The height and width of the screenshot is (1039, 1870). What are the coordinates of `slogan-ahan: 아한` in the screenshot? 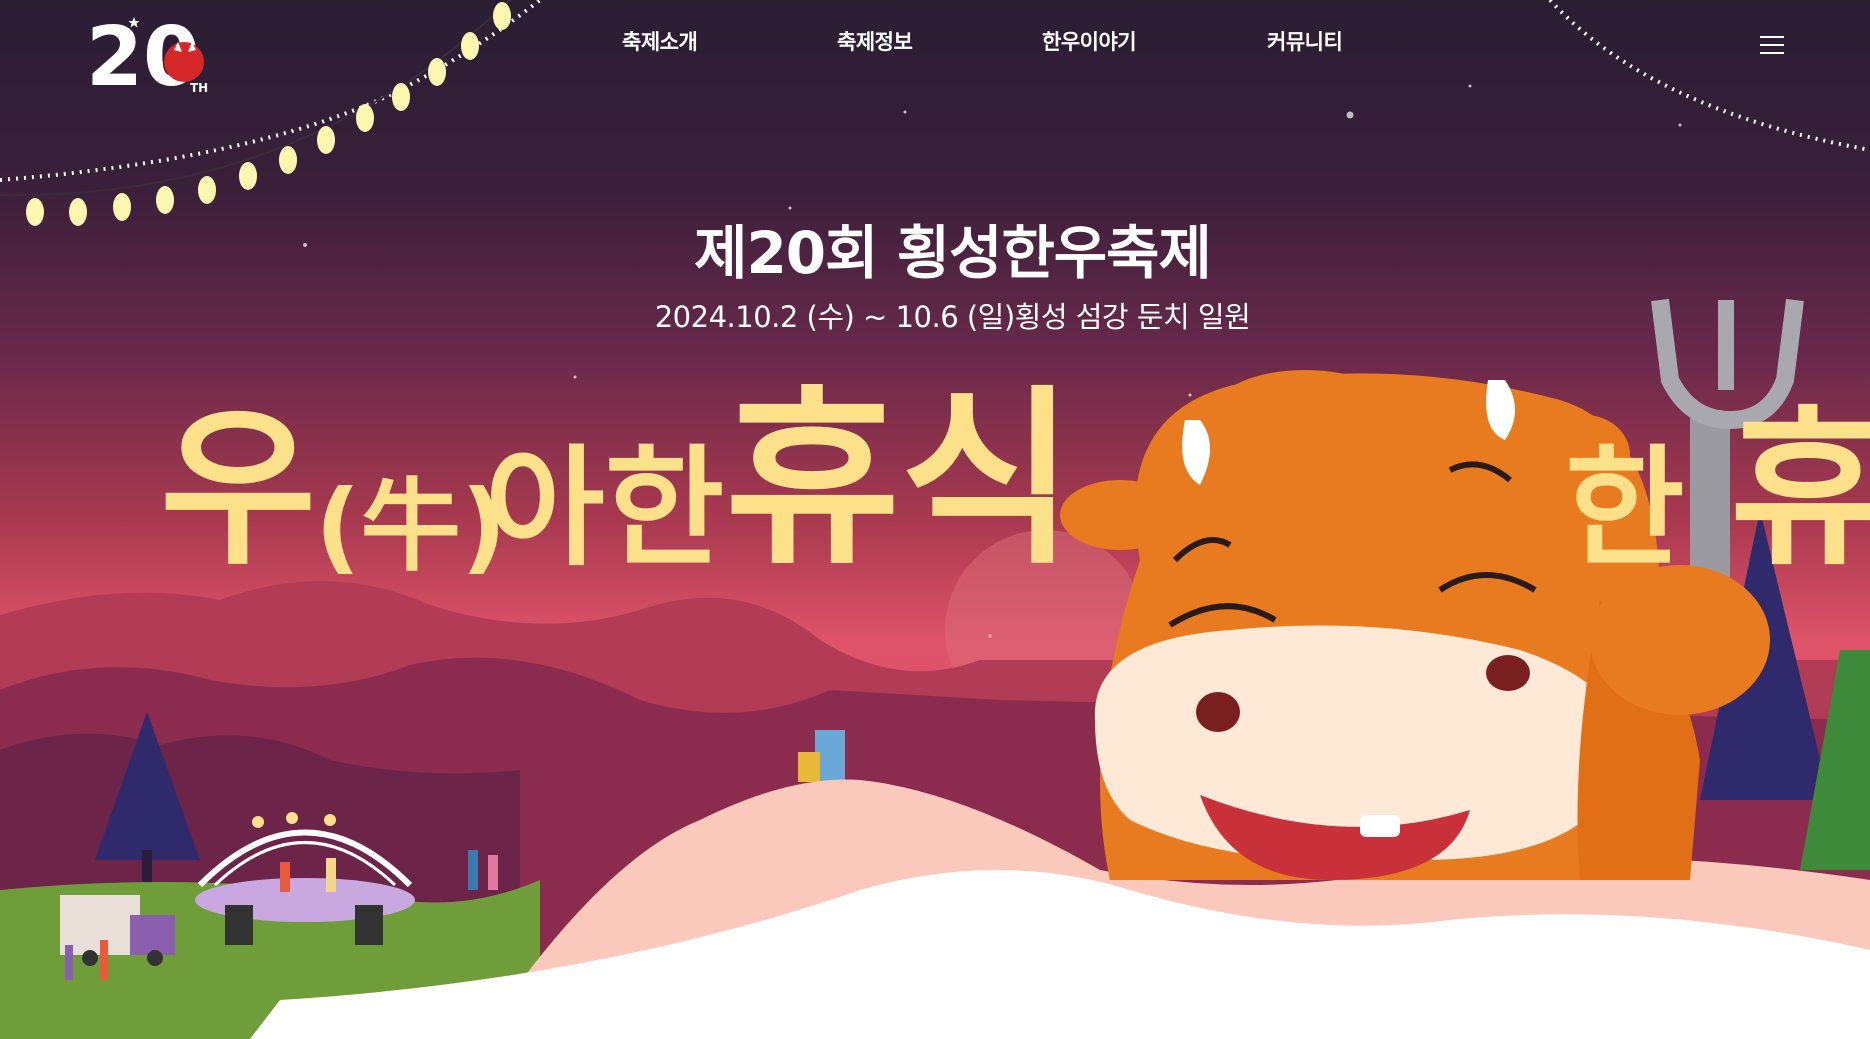 It's located at (605, 508).